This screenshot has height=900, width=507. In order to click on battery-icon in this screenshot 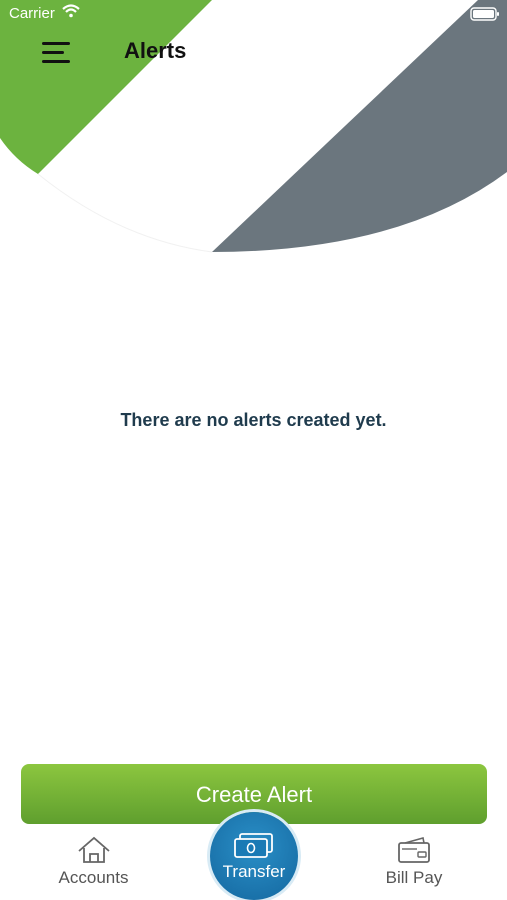, I will do `click(484, 14)`.